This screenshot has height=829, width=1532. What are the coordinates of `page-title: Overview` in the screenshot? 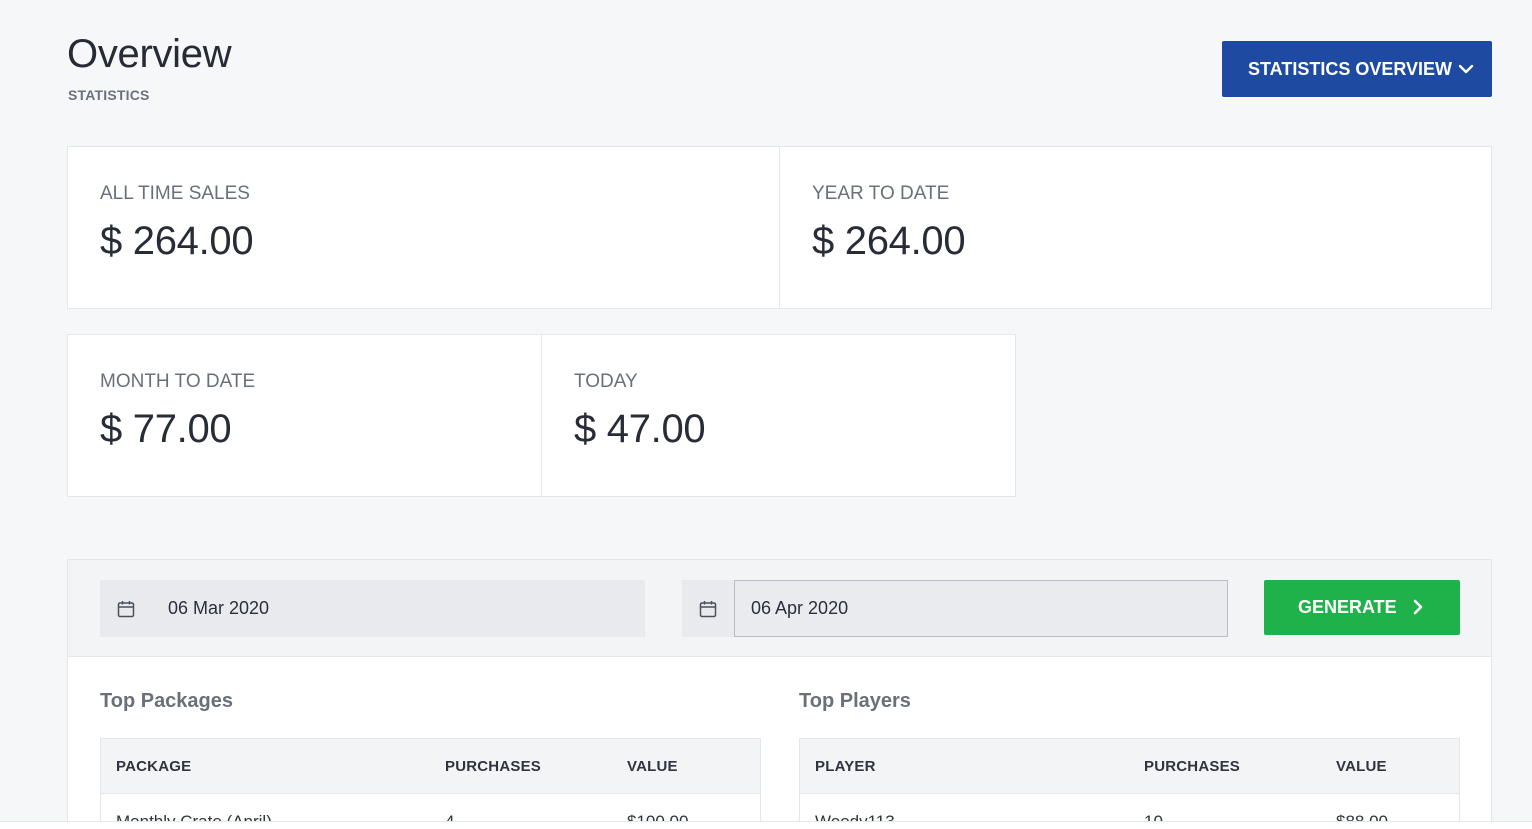 It's located at (149, 54).